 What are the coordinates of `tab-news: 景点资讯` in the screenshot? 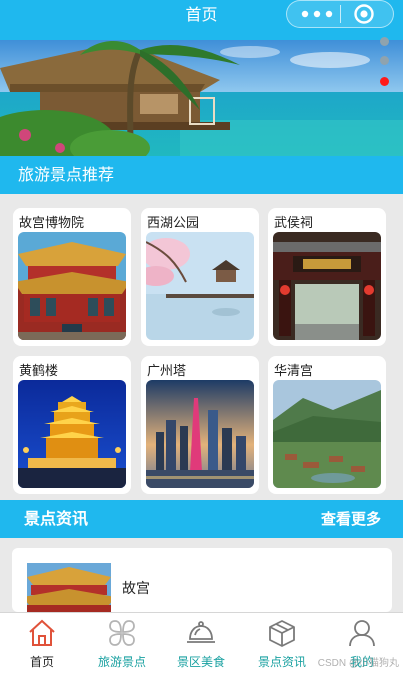 It's located at (282, 643).